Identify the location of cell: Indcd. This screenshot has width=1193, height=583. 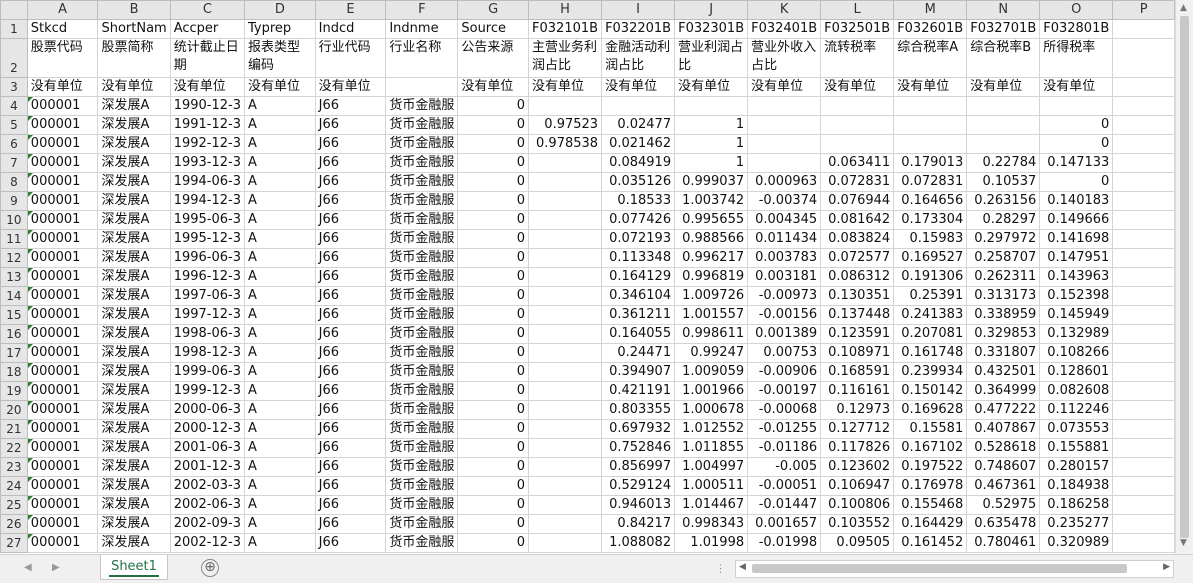
(350, 29).